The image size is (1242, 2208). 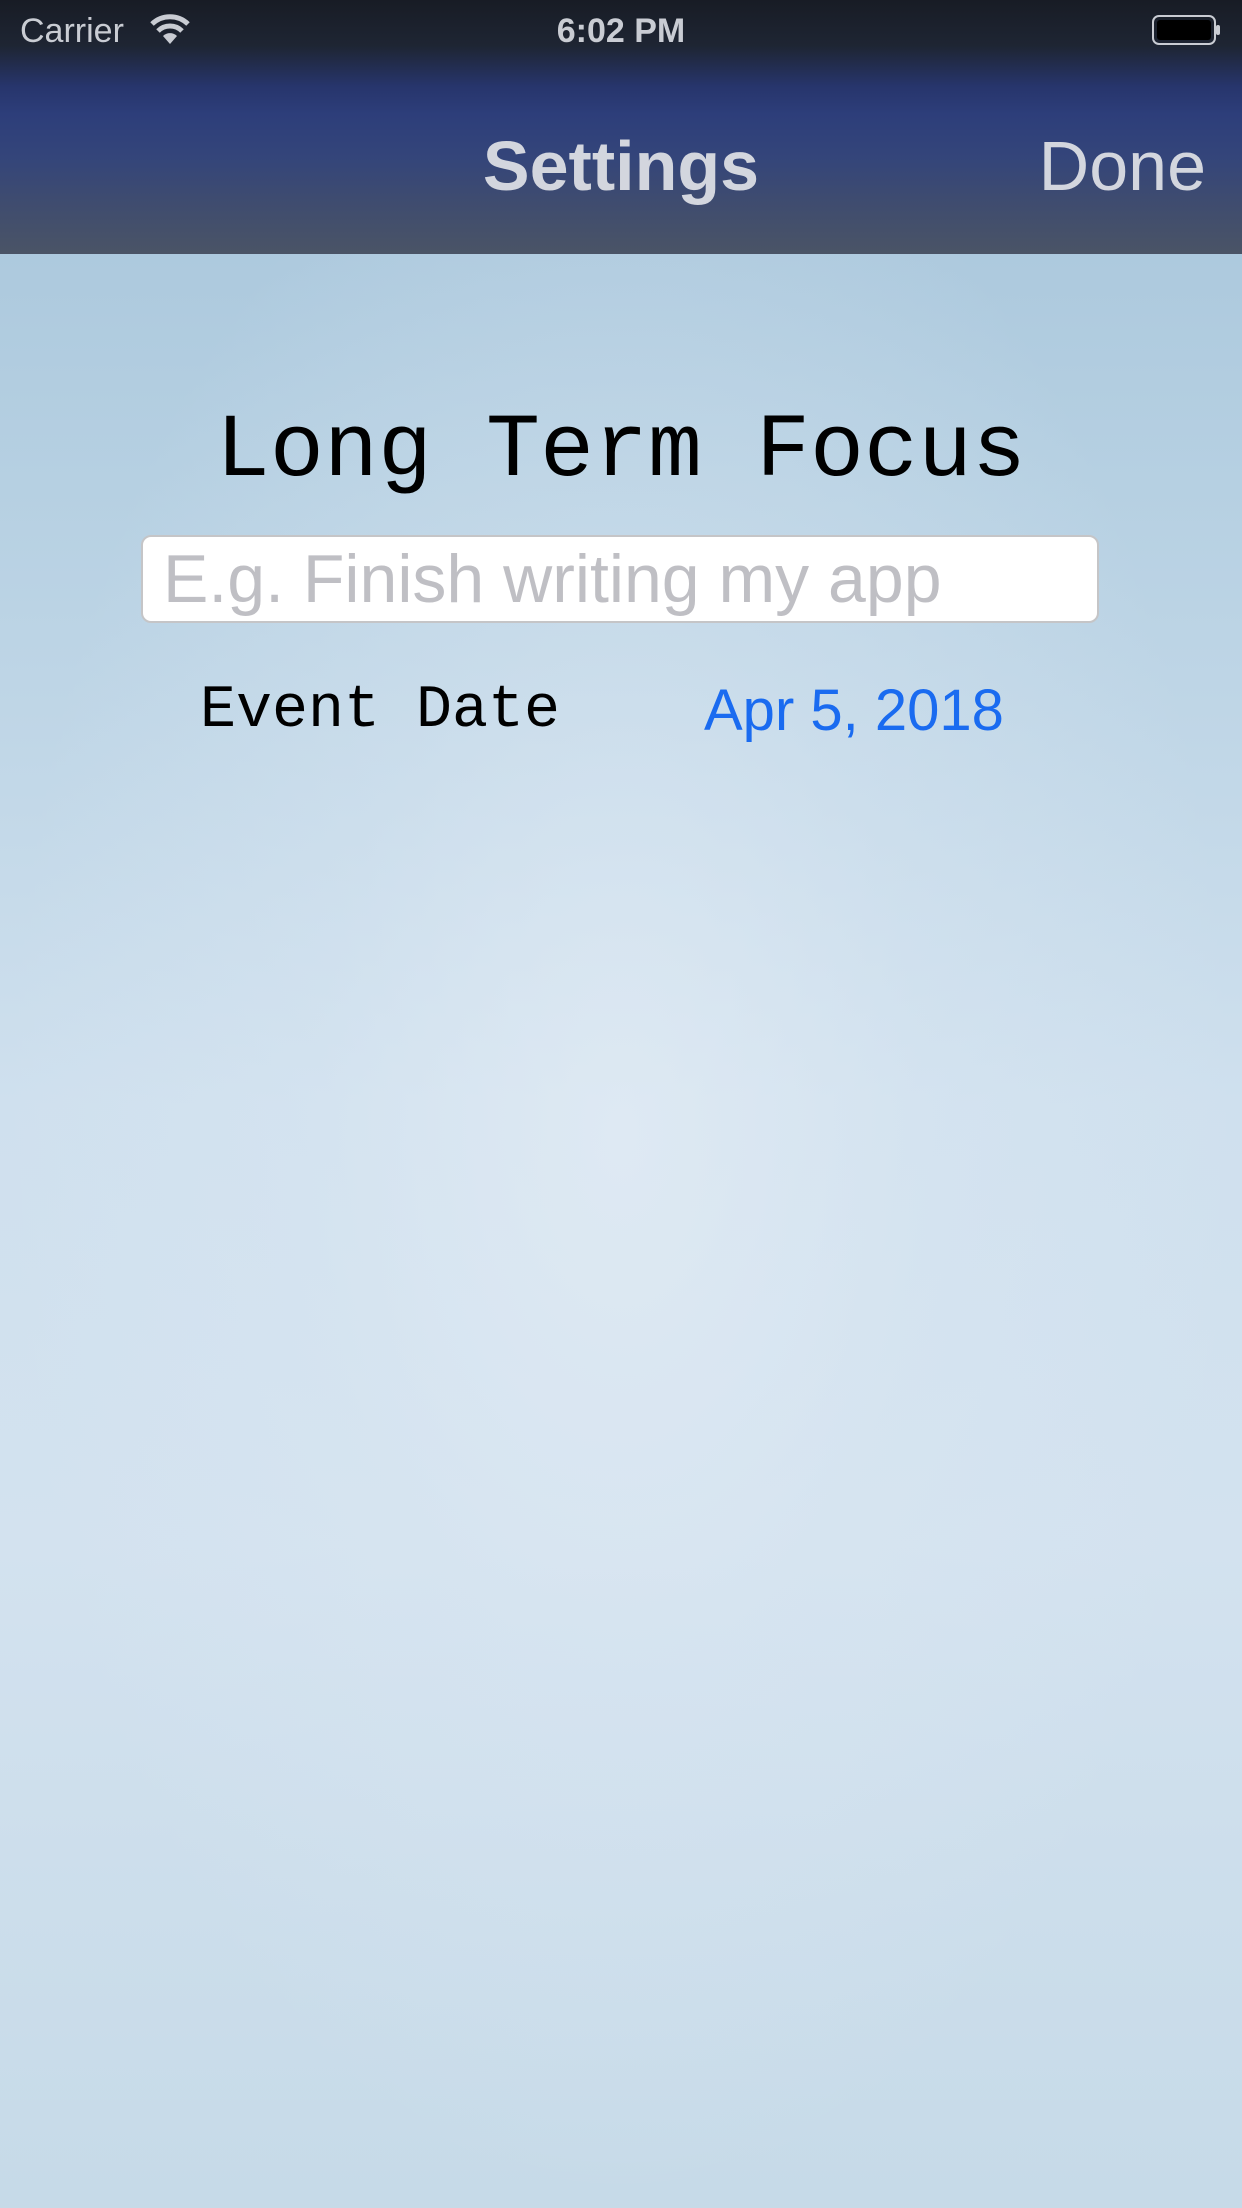 What do you see at coordinates (1187, 30) in the screenshot?
I see `battery-icon` at bounding box center [1187, 30].